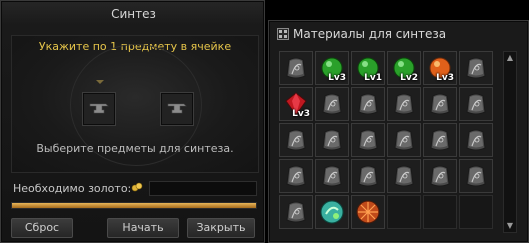 The height and width of the screenshot is (243, 529). Describe the element at coordinates (510, 142) in the screenshot. I see `materials-scrollbar: ▲ ▼` at that location.